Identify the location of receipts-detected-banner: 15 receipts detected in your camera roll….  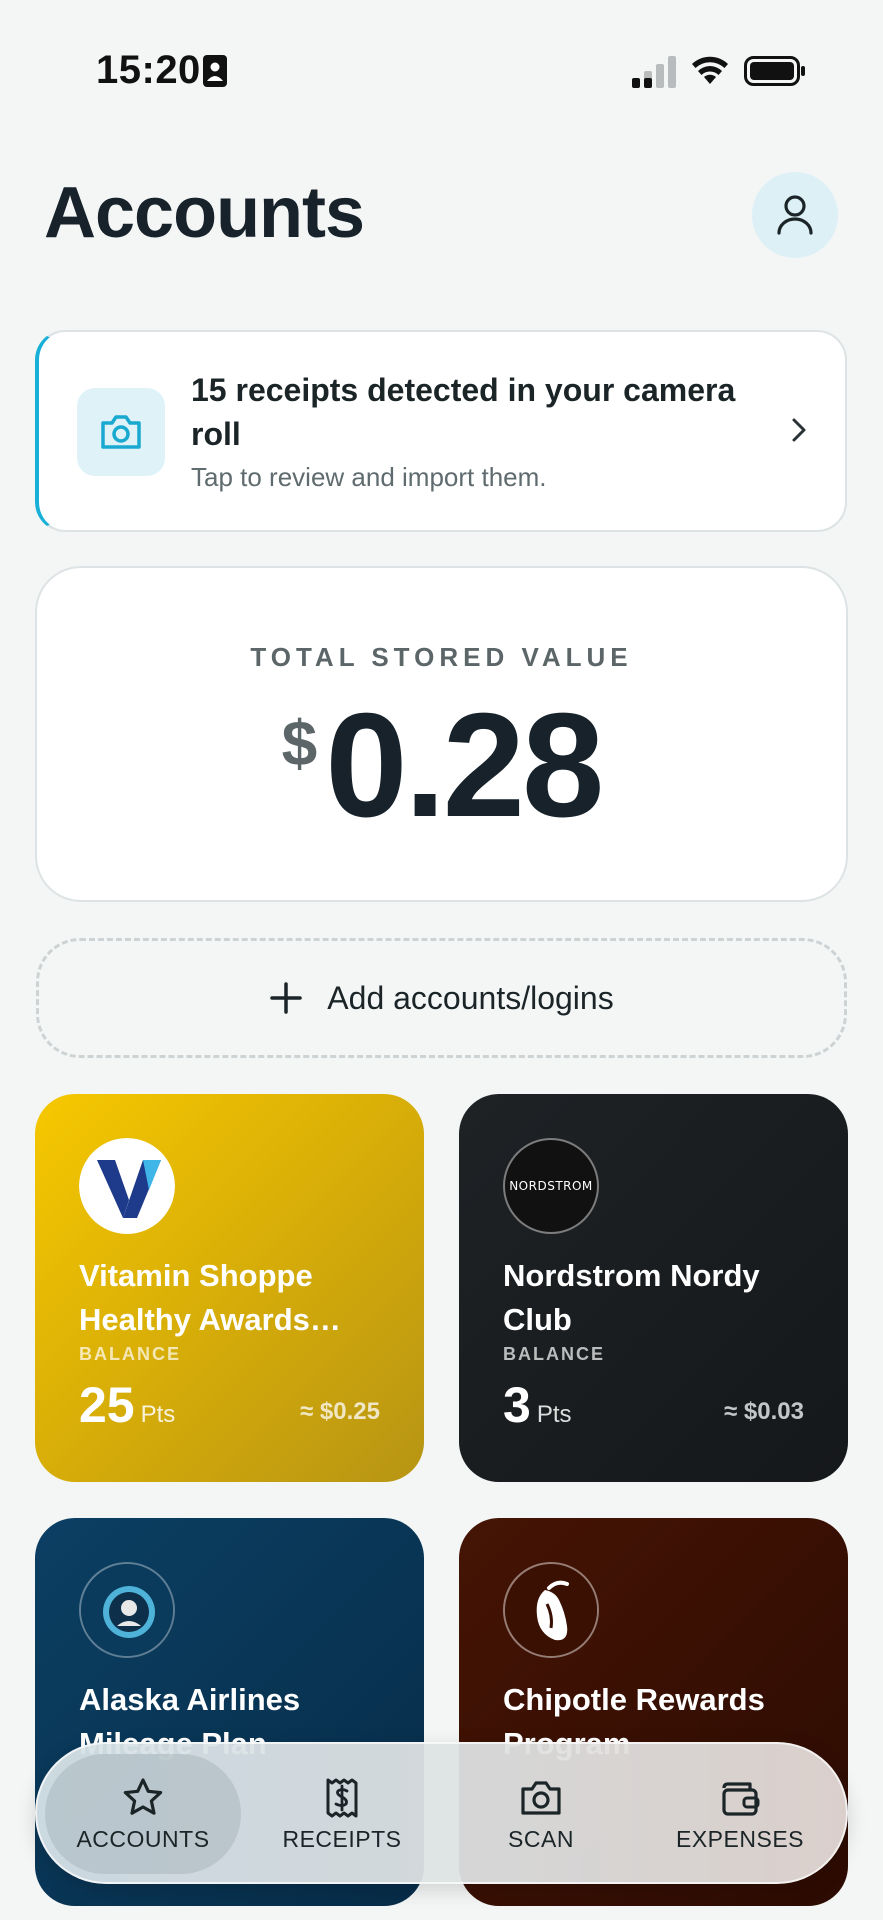
(441, 431).